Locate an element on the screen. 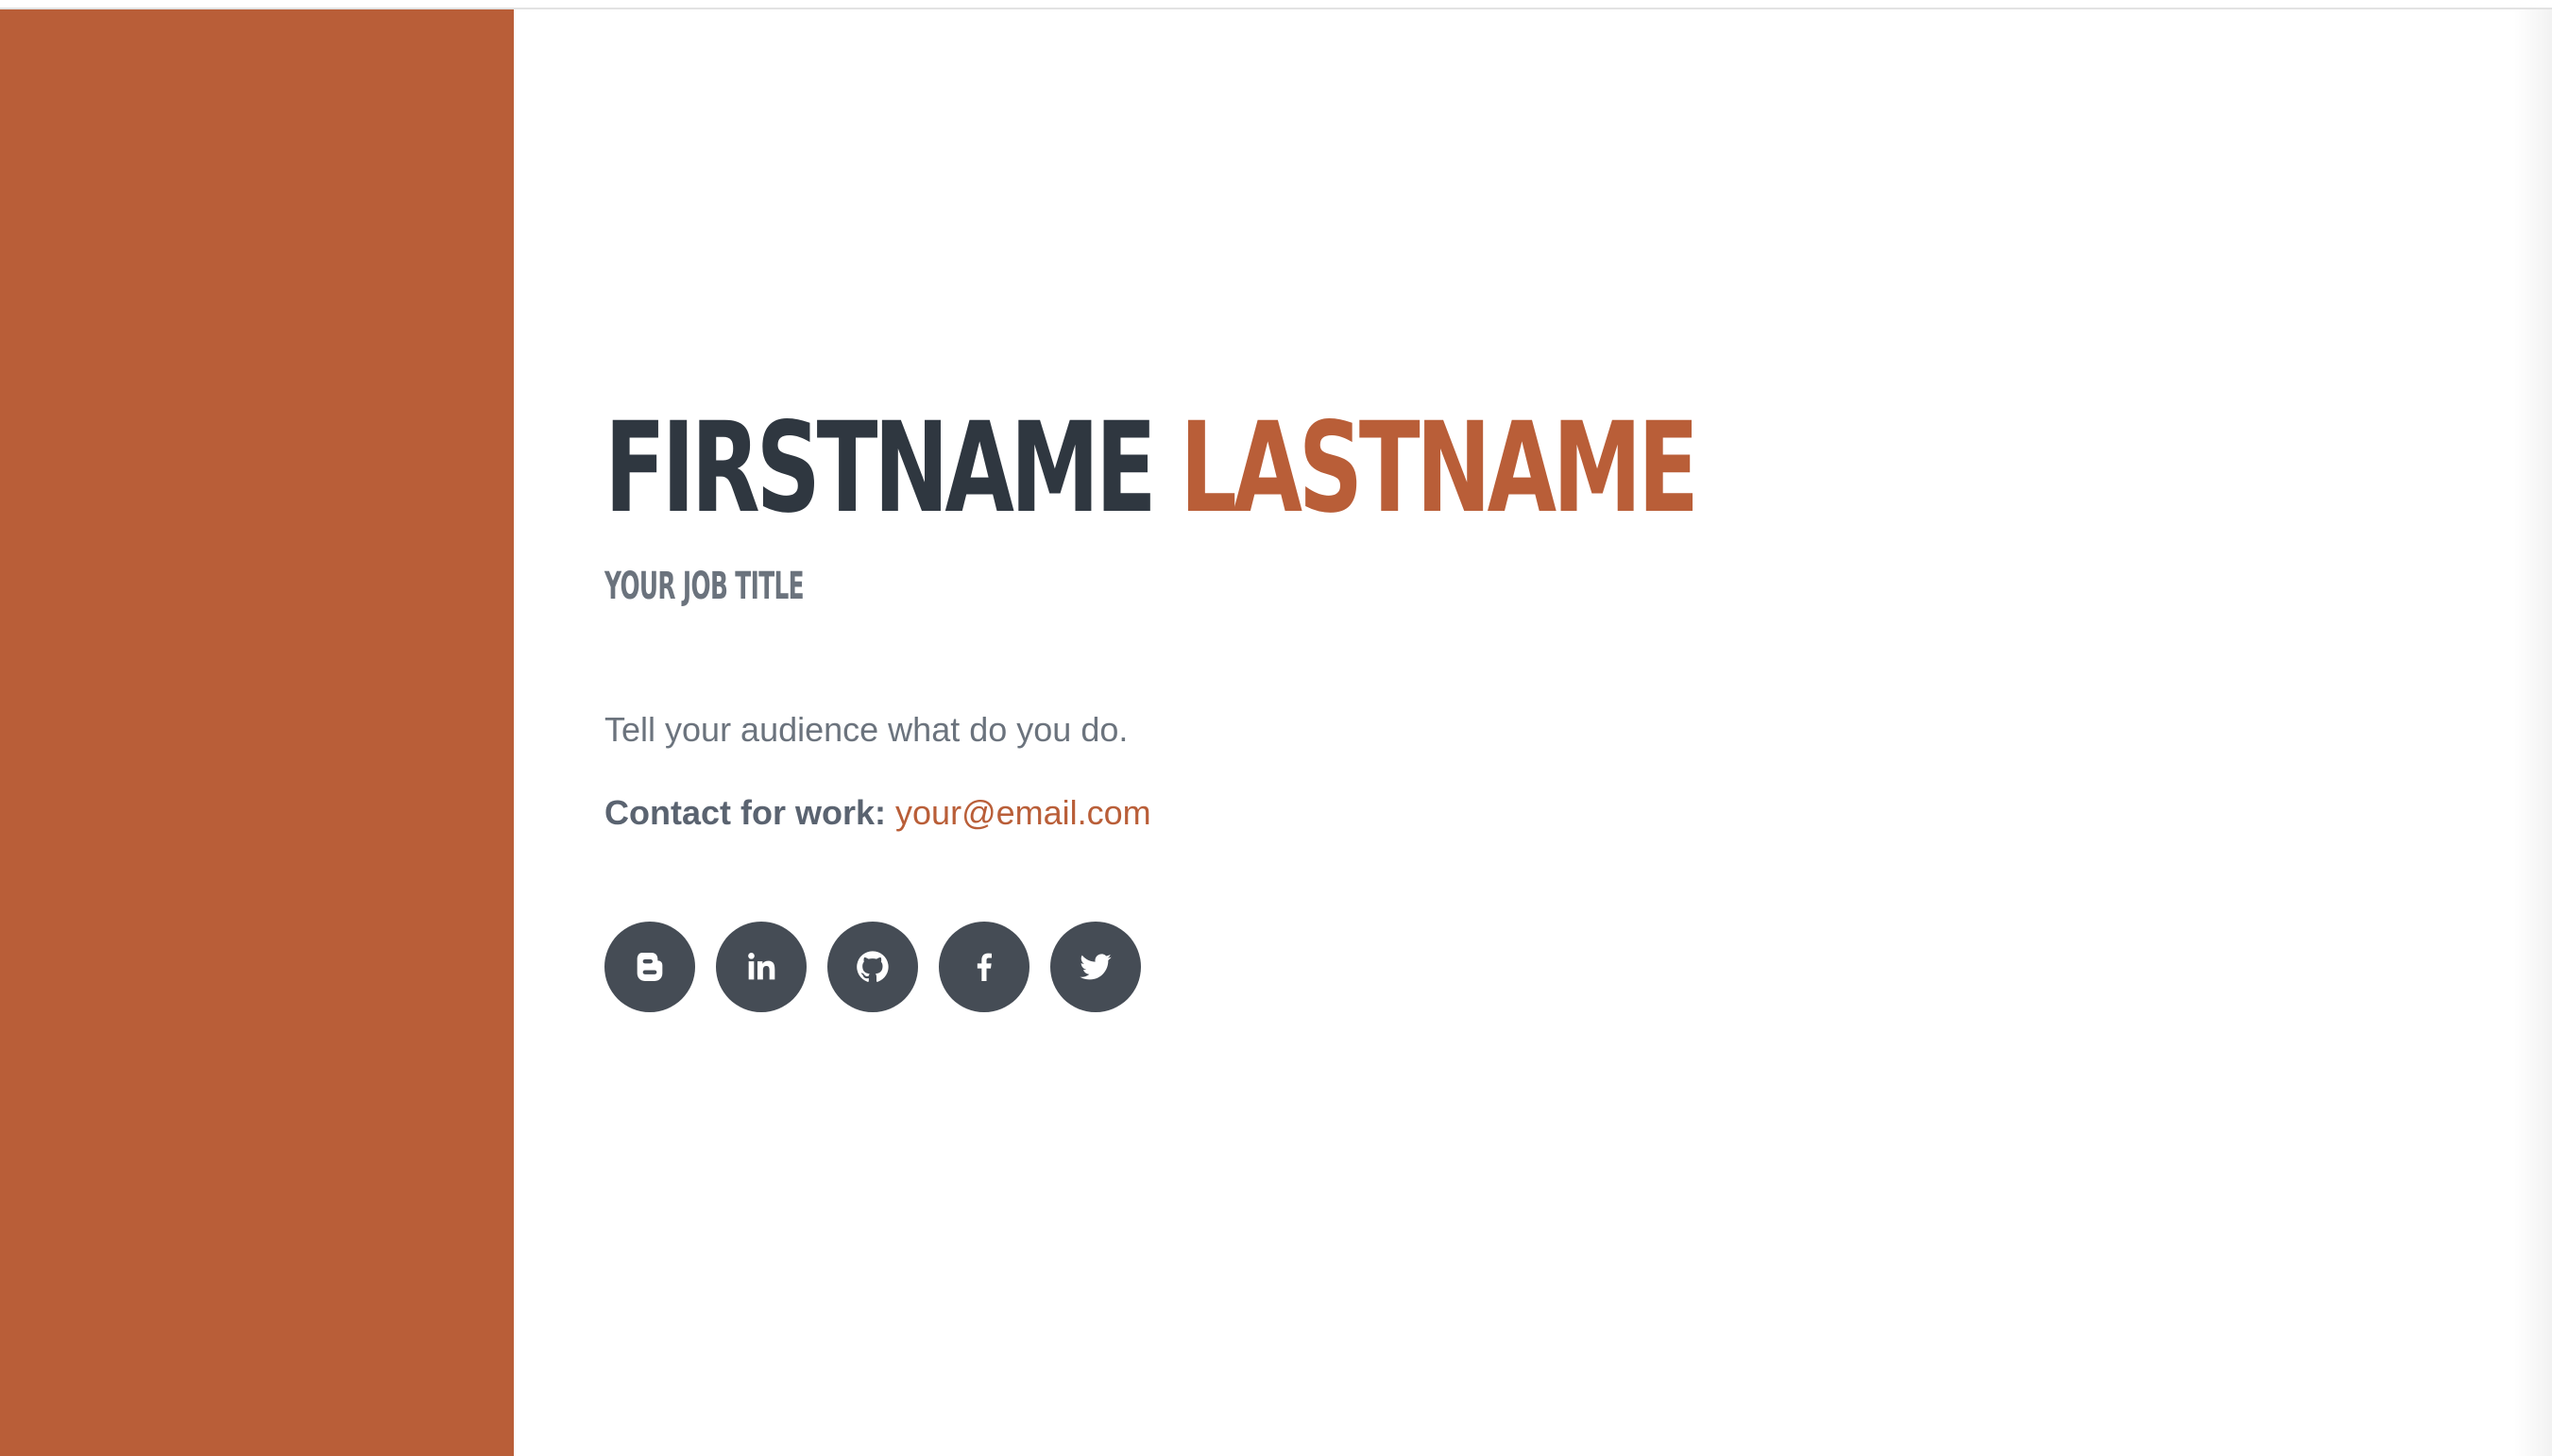  github-icon is located at coordinates (873, 966).